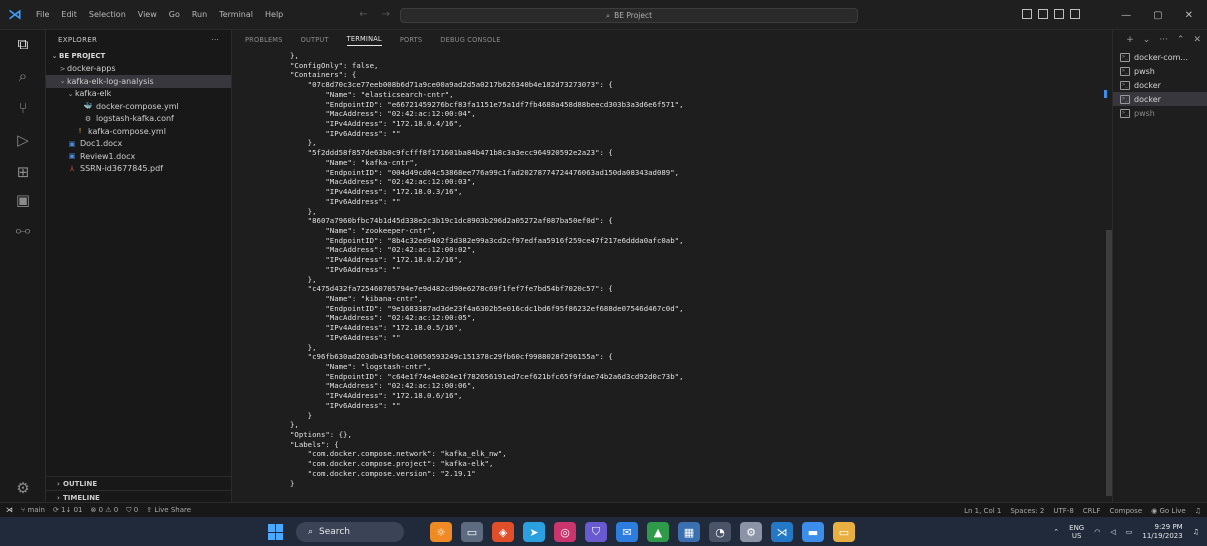 This screenshot has height=546, width=1207. I want to click on telegram-icon: ➤, so click(534, 532).